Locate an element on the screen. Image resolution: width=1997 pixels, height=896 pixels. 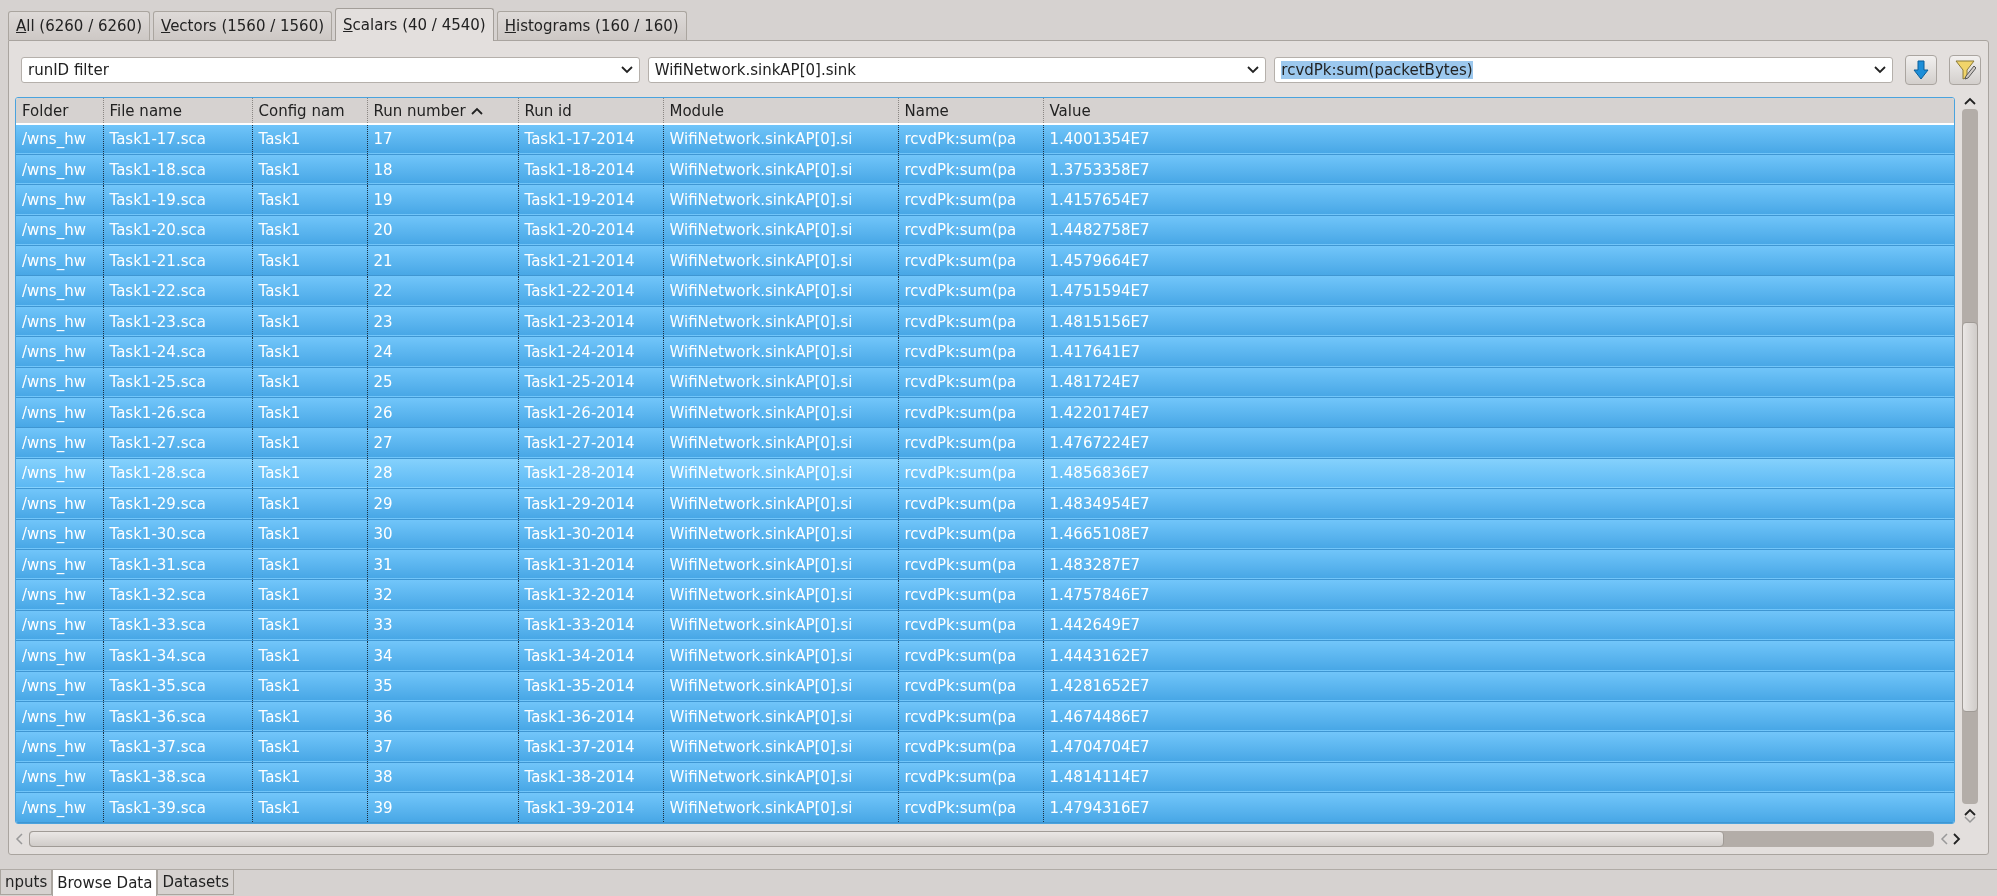
table-row: /wns_hw Task1-19.sca Task1 19 Task1-19-2014 WifiNetwork.sinkAP[0].si rcvdPk:sum(pa 1.4157654E7 is located at coordinates (985, 200).